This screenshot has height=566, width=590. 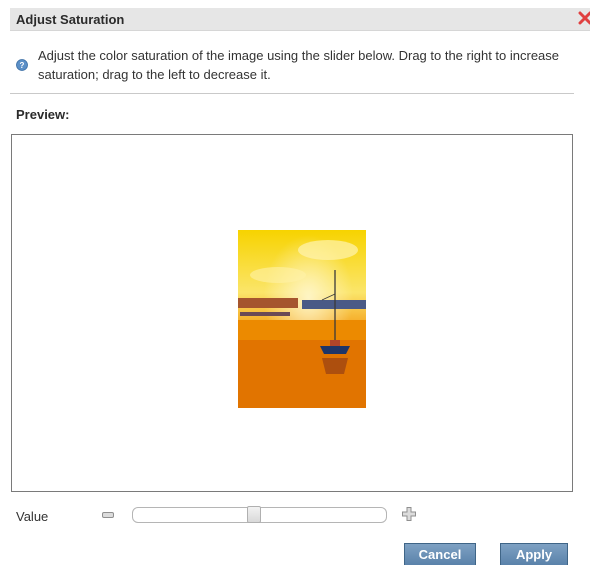 I want to click on decrease-icon, so click(x=108, y=515).